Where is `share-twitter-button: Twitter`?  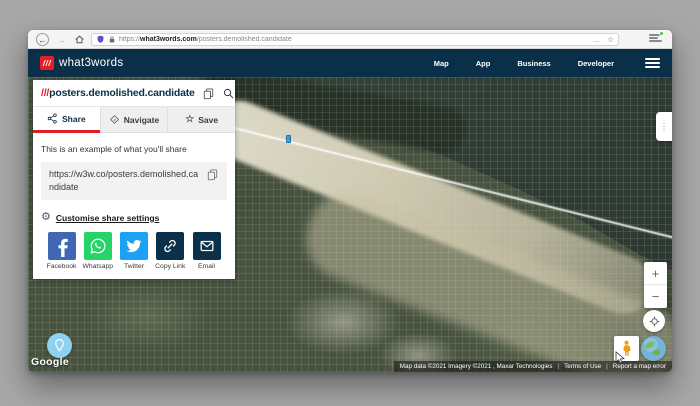 share-twitter-button: Twitter is located at coordinates (134, 251).